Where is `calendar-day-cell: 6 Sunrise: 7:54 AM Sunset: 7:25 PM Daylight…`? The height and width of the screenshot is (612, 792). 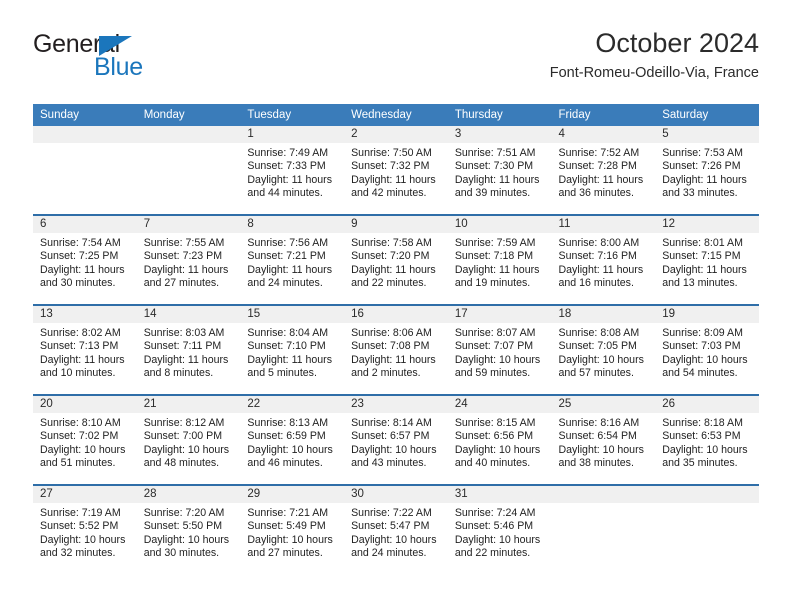 calendar-day-cell: 6 Sunrise: 7:54 AM Sunset: 7:25 PM Daylight… is located at coordinates (85, 259).